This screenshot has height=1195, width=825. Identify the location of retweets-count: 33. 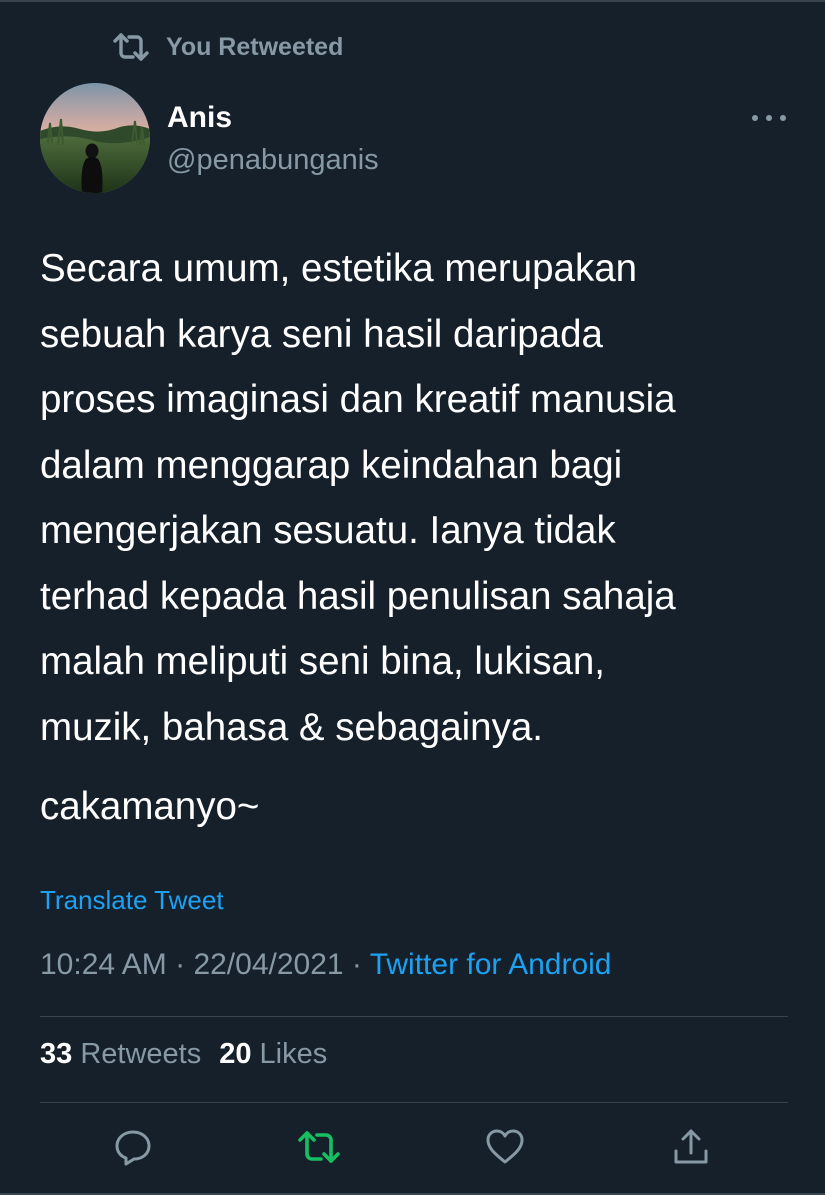
(56, 1054).